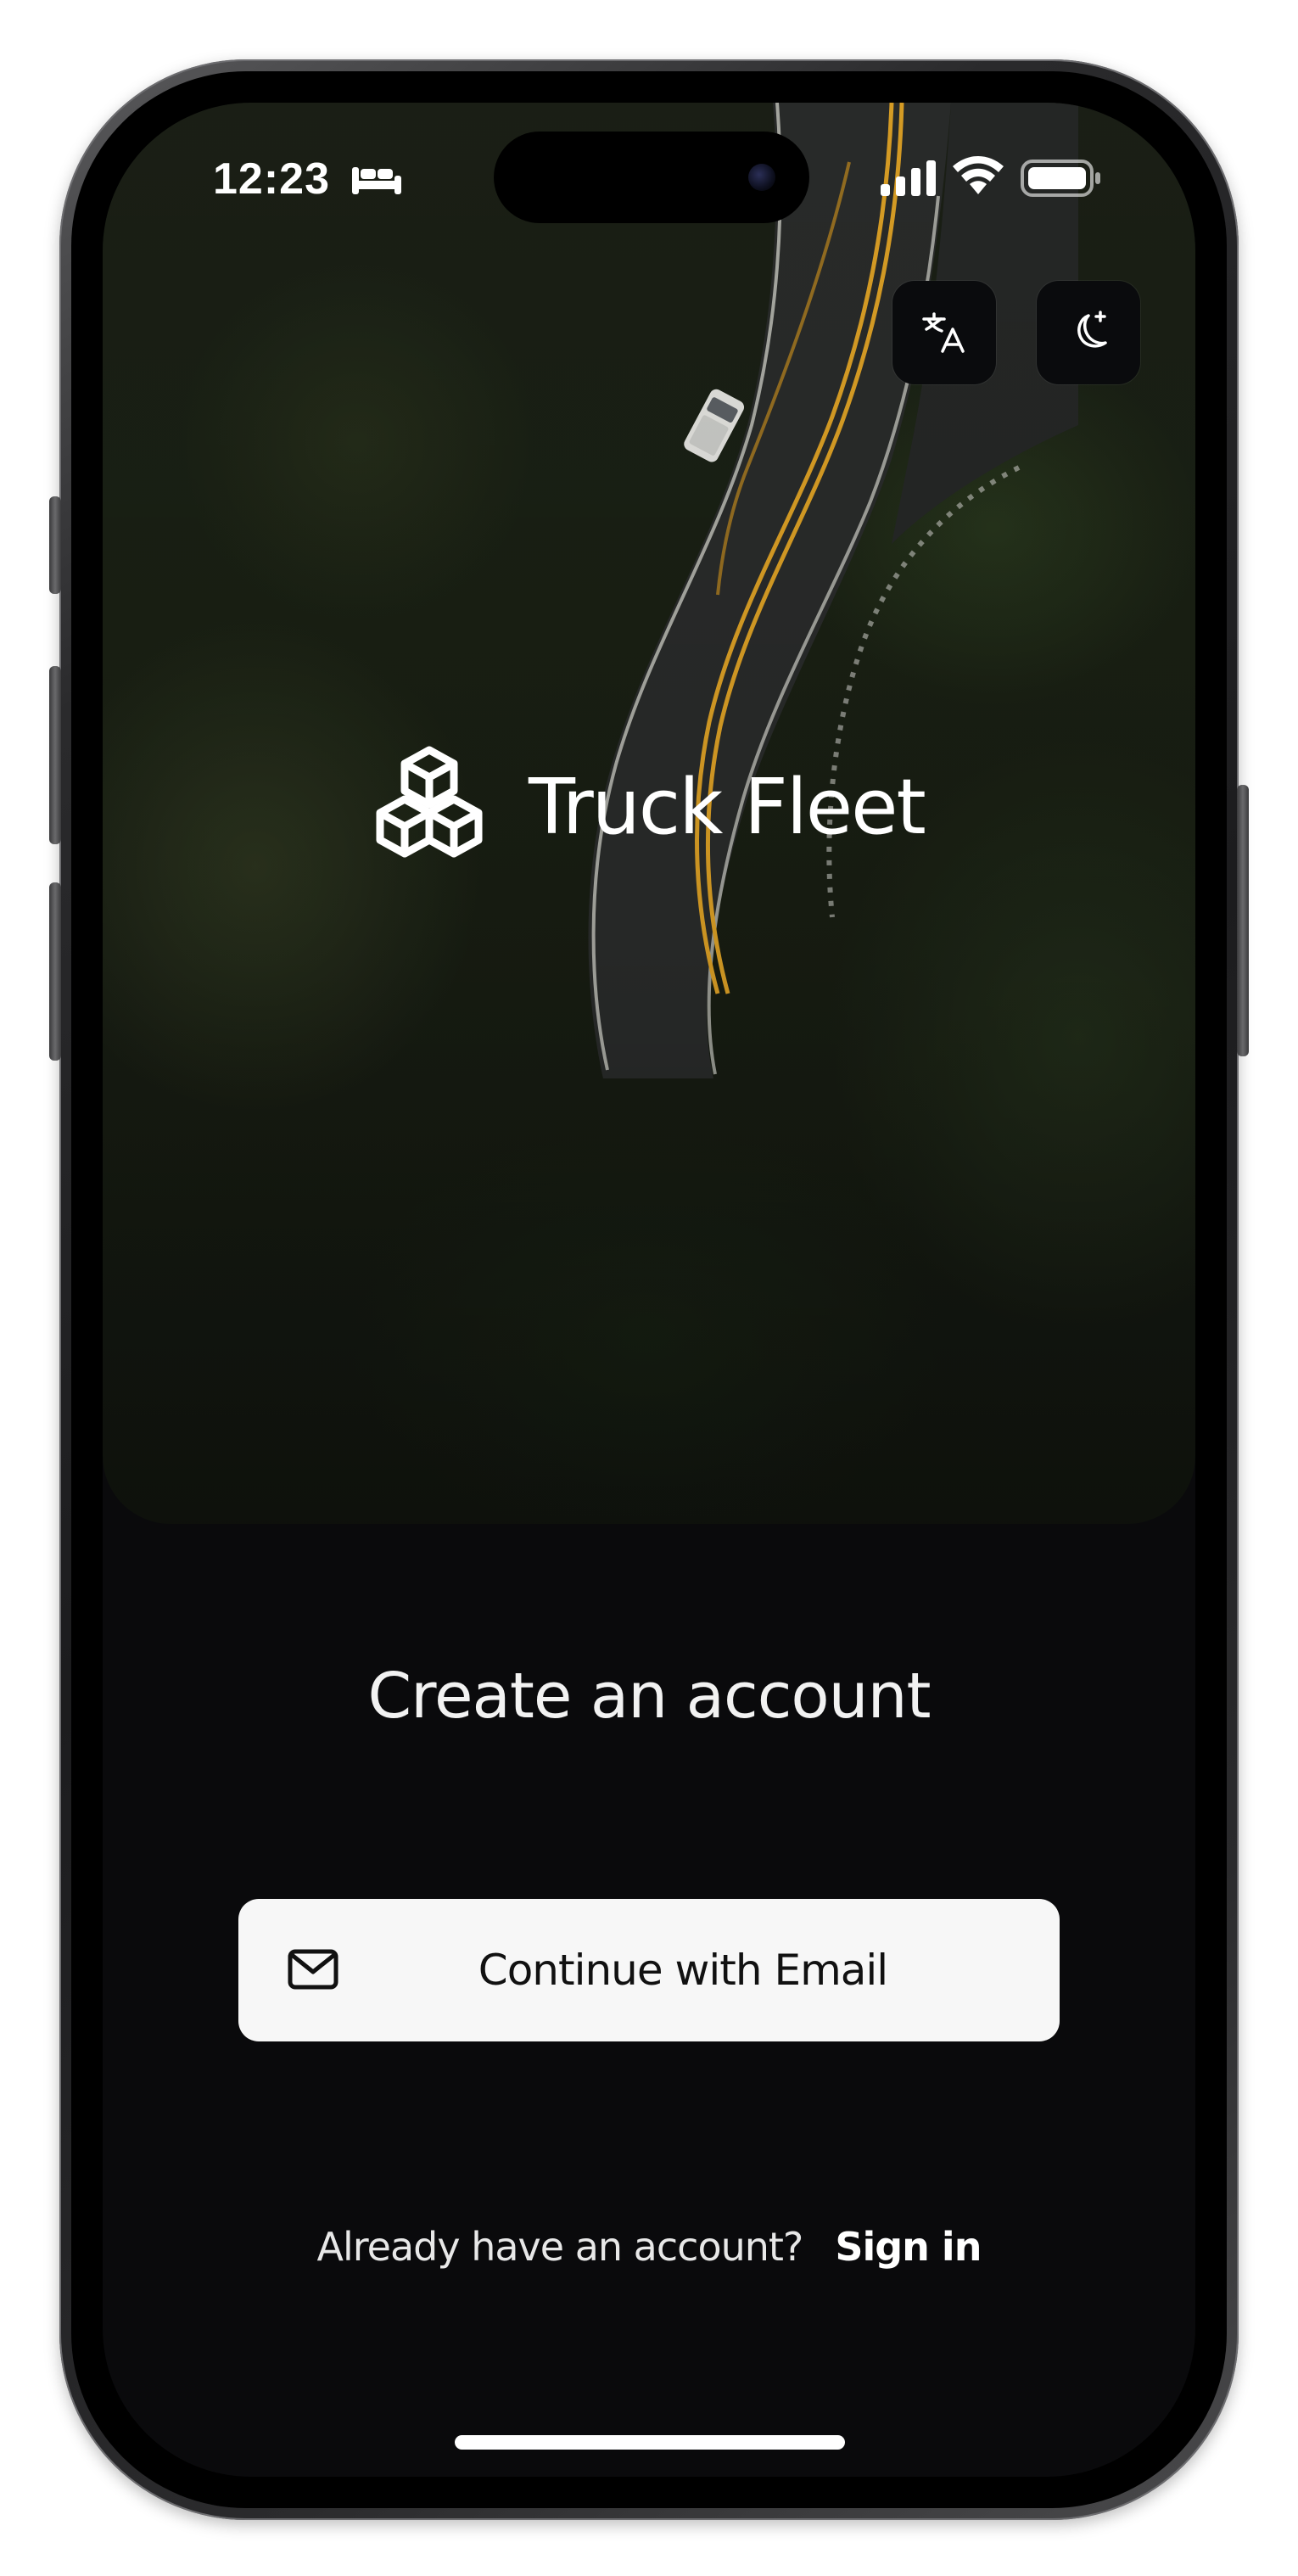  I want to click on brand-name: Truck Fleet, so click(727, 807).